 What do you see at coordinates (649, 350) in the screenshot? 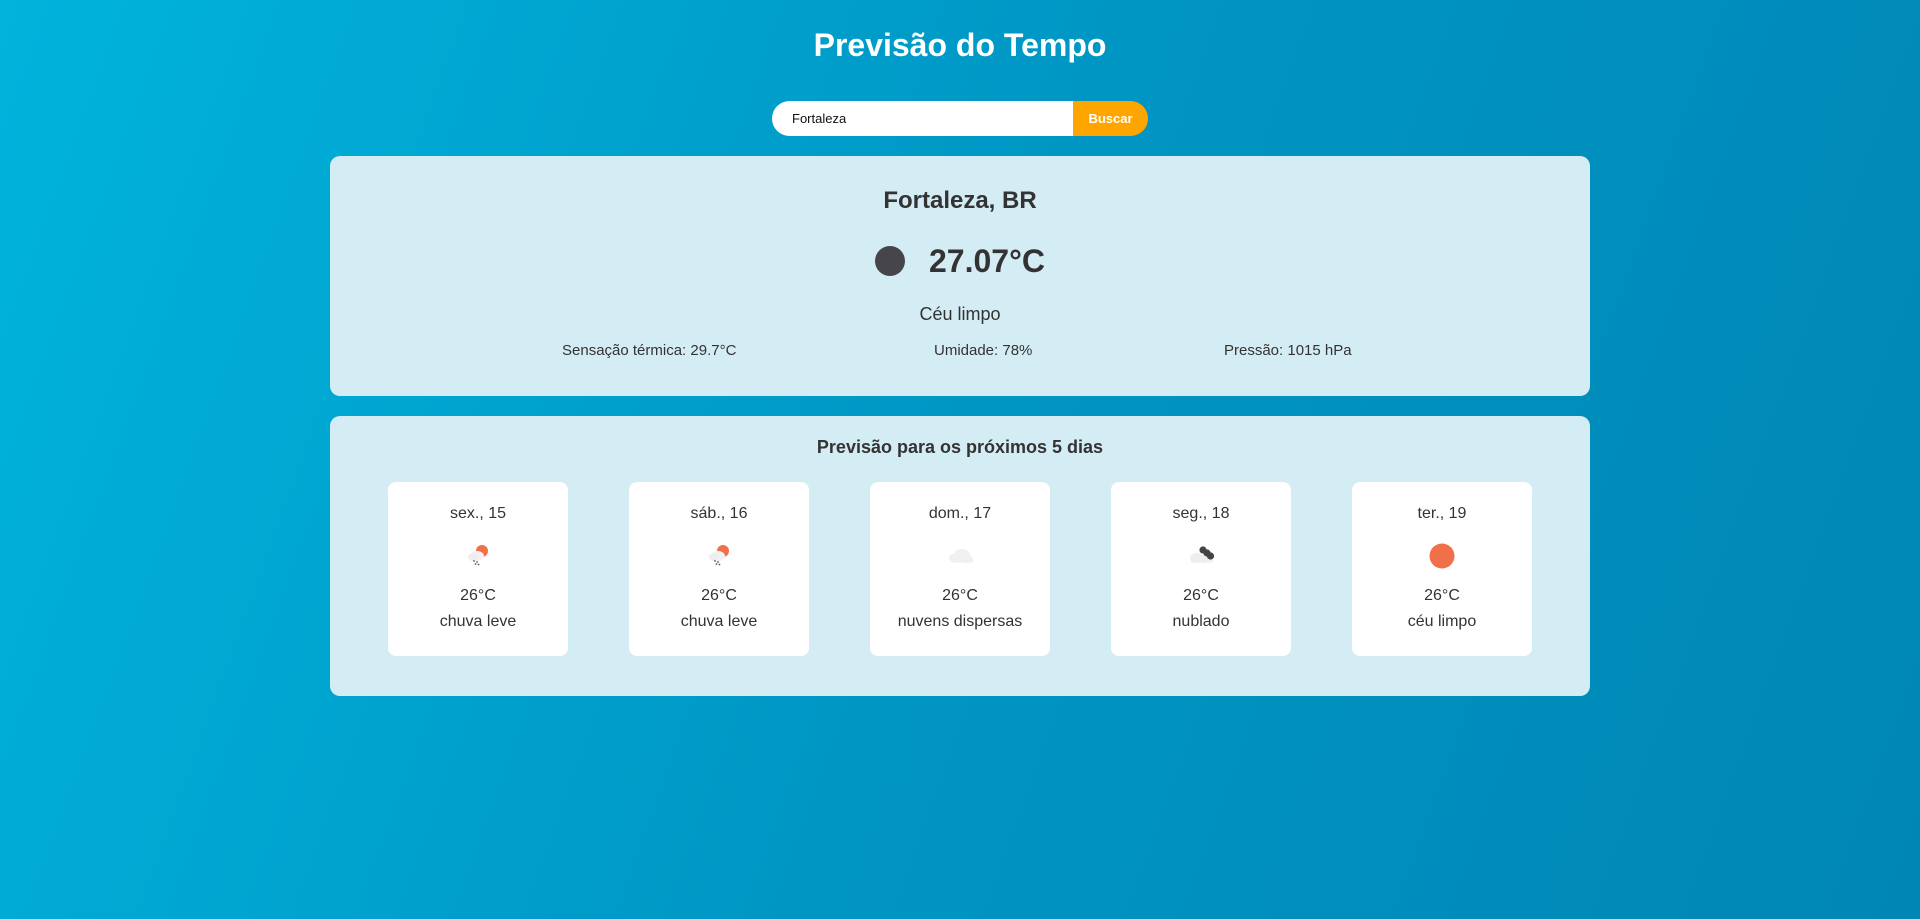
I see `feels-like: Sensação térmica: 29.7°C` at bounding box center [649, 350].